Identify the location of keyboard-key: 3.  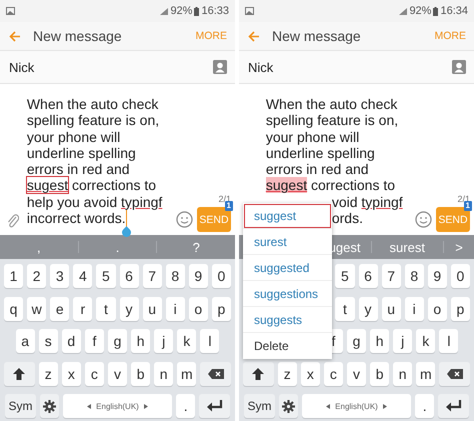
(60, 276).